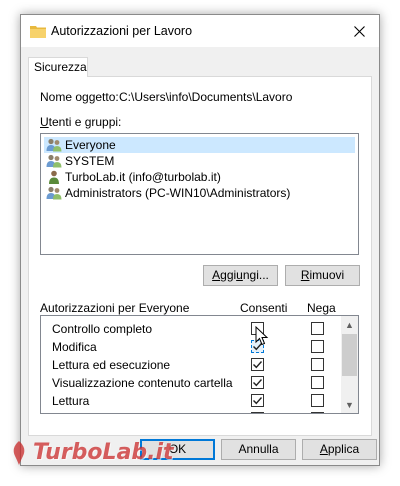  I want to click on user-name: SYSTEM, so click(90, 161).